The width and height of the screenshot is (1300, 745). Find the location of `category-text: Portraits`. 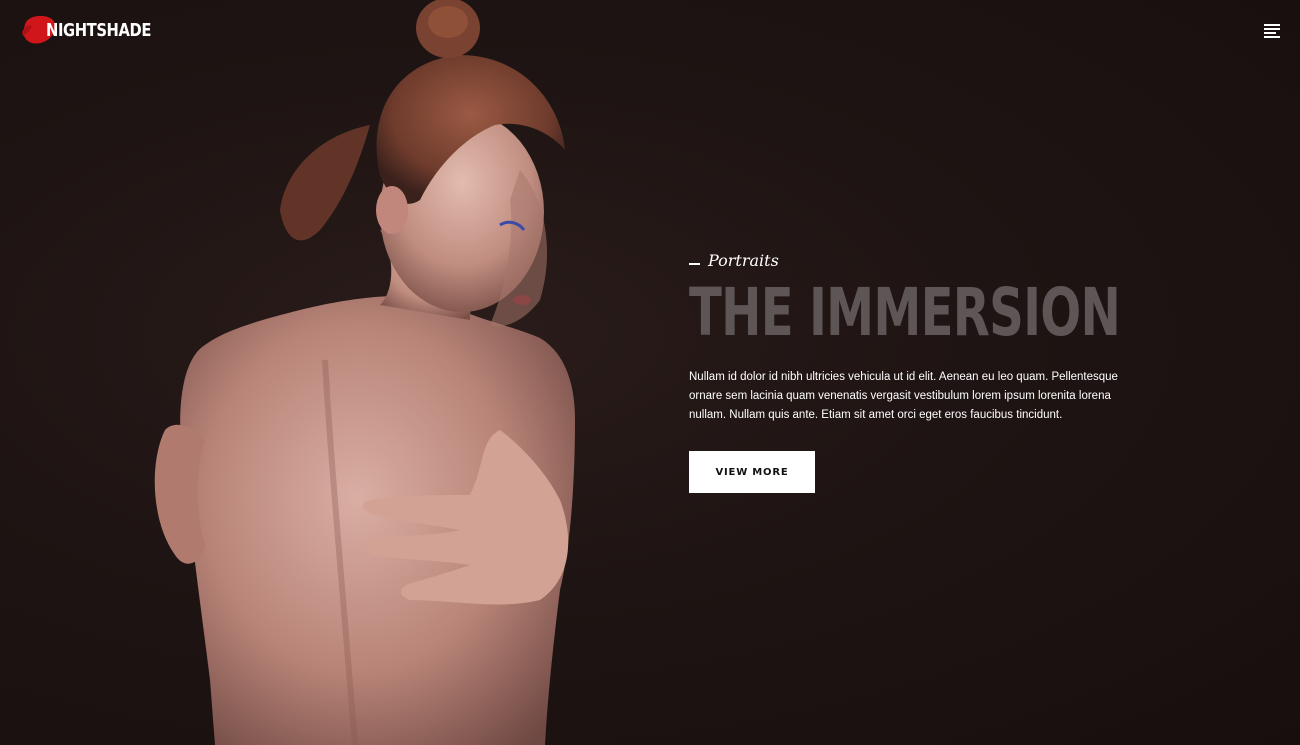

category-text: Portraits is located at coordinates (743, 260).